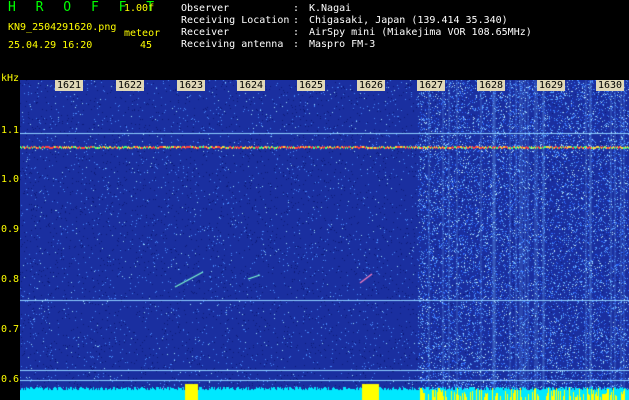 This screenshot has width=629, height=400. Describe the element at coordinates (10, 229) in the screenshot. I see `y-tick: 0.9` at that location.